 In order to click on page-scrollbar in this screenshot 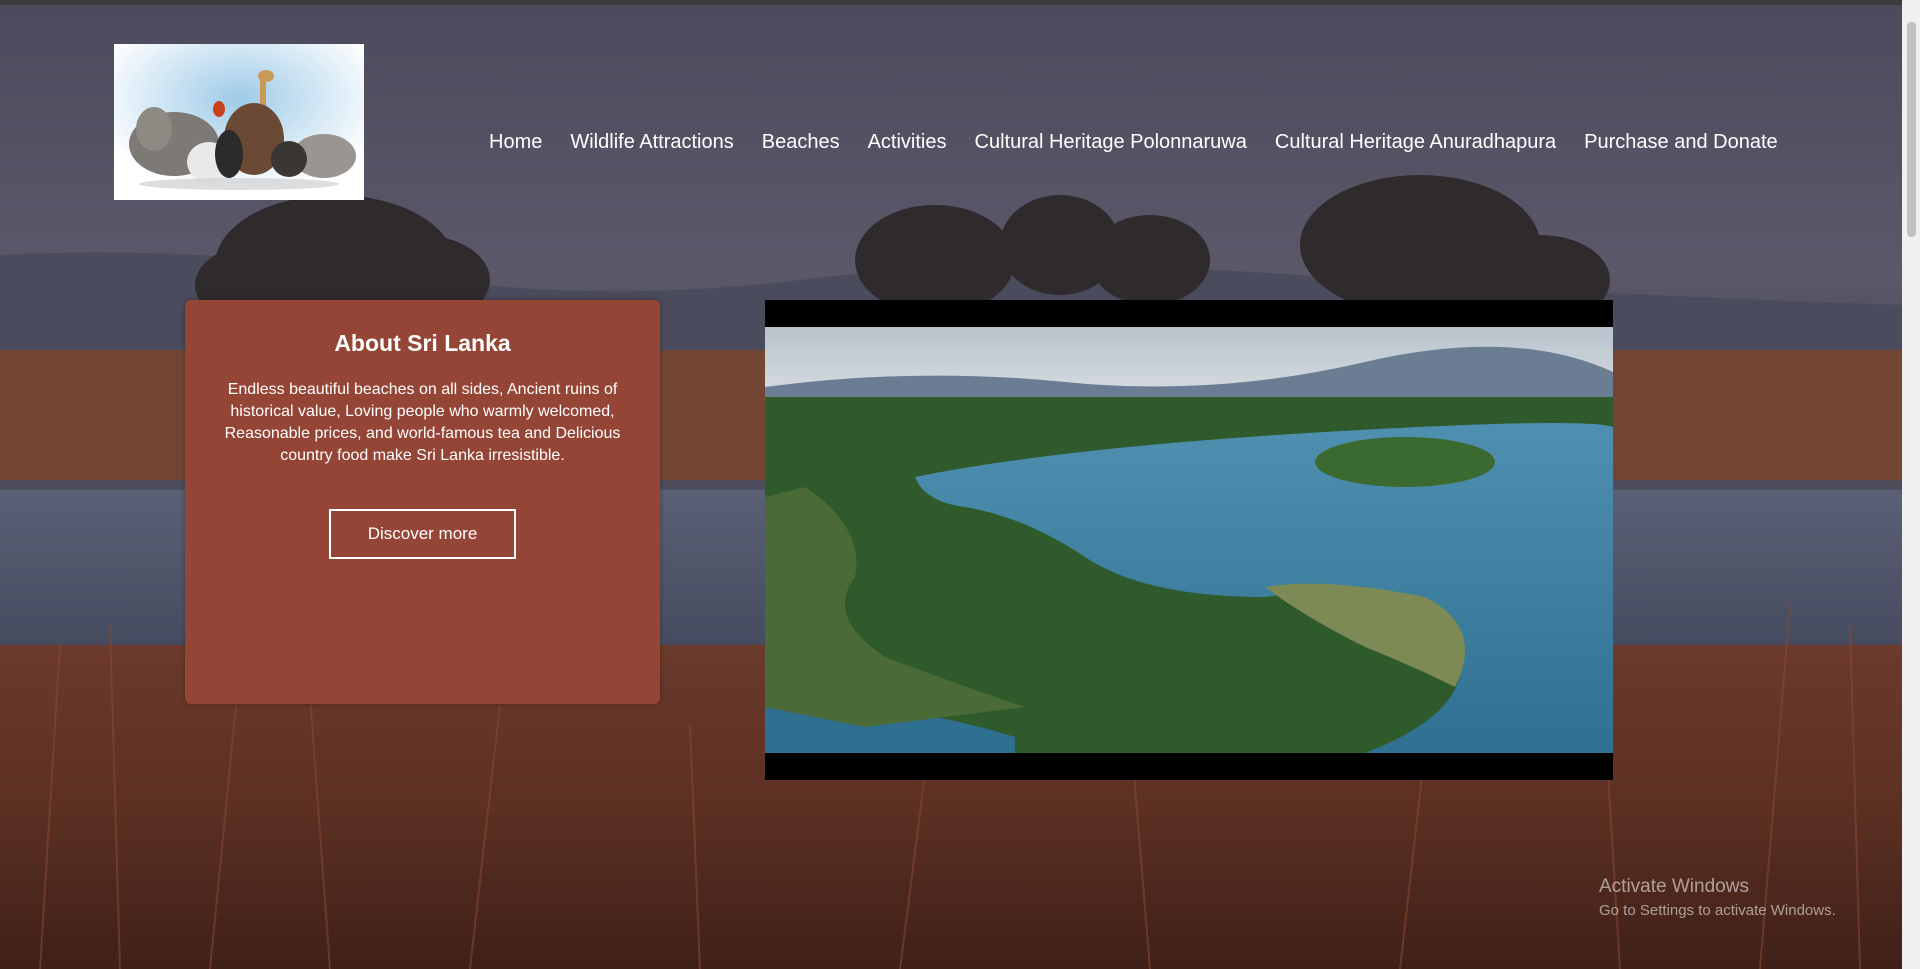, I will do `click(1911, 484)`.